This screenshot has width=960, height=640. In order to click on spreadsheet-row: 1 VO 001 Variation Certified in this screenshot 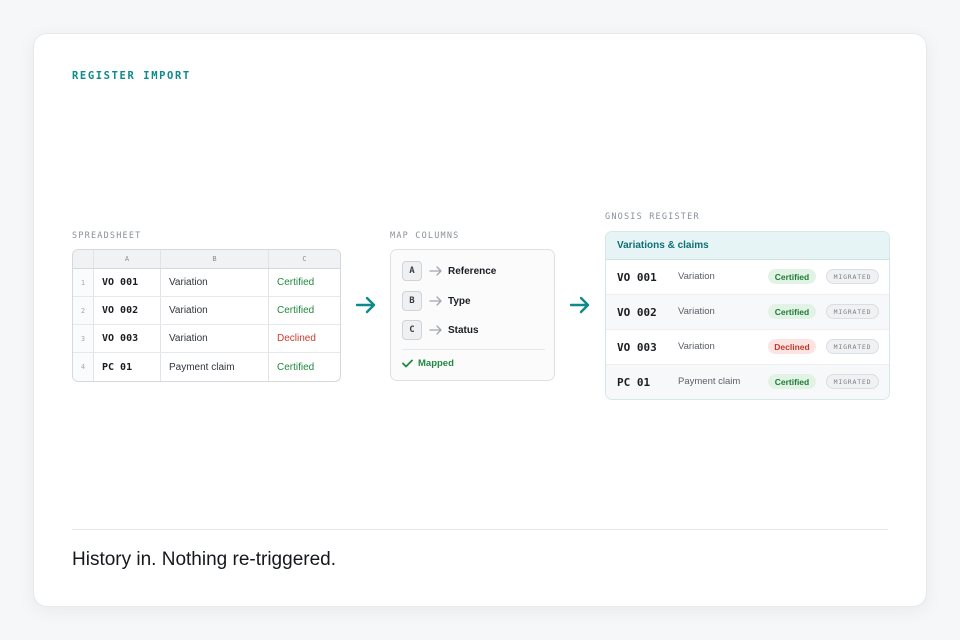, I will do `click(206, 283)`.